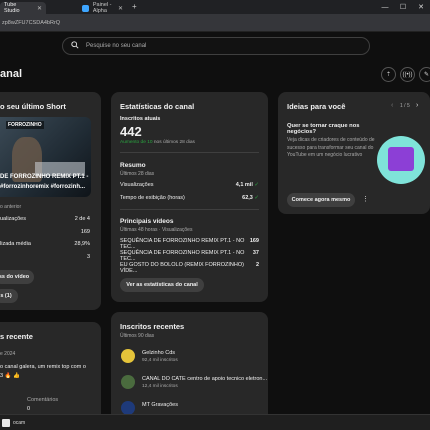 The height and width of the screenshot is (430, 430). I want to click on stats-title: Estatísticas do canal, so click(157, 106).